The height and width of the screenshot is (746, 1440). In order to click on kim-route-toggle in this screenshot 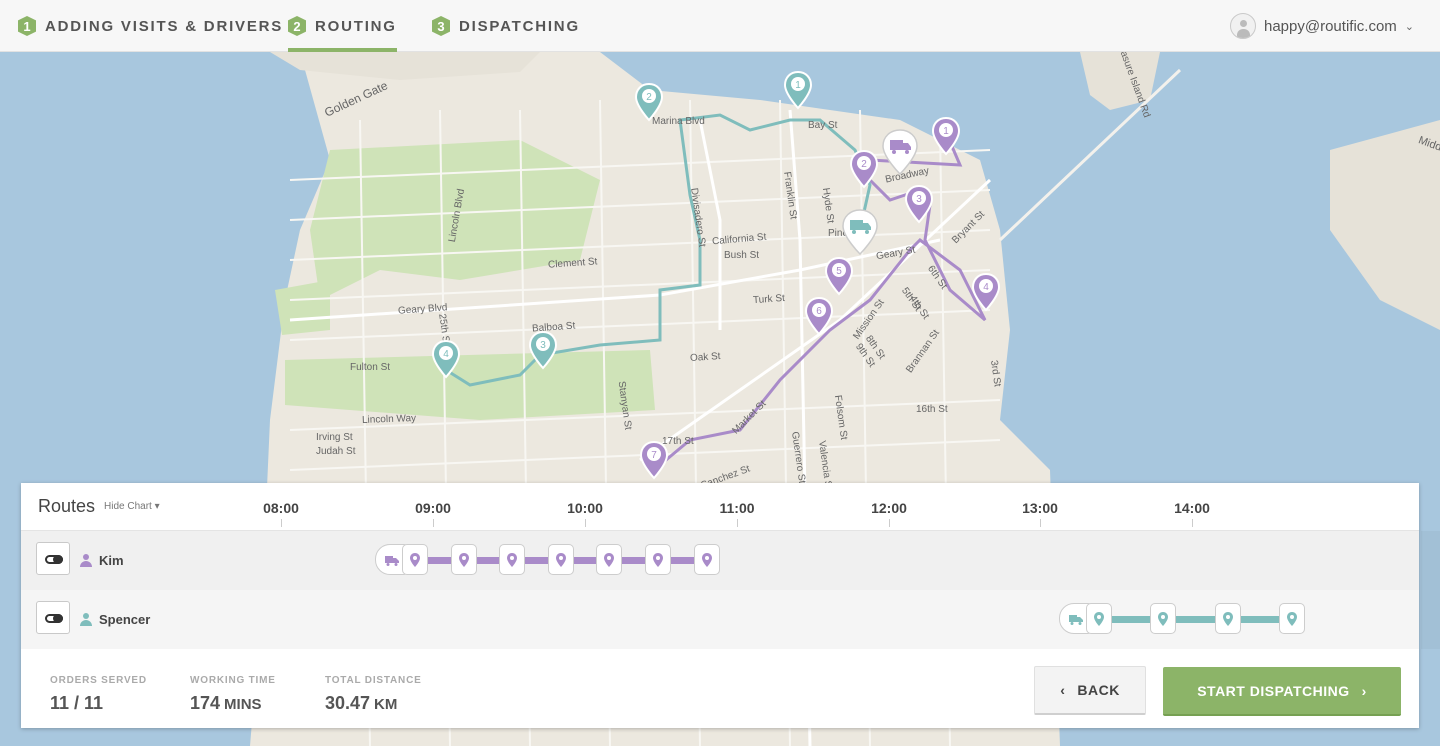, I will do `click(53, 558)`.